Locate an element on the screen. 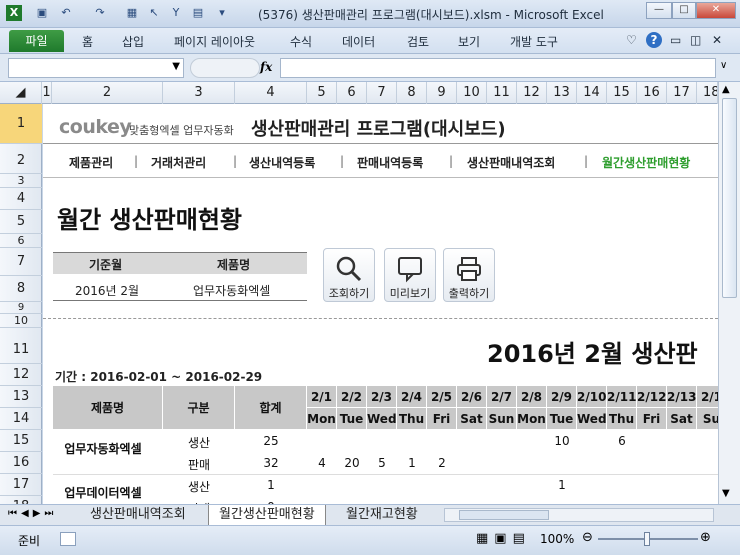 Image resolution: width=740 pixels, height=555 pixels. nav-client: 거래처관리 is located at coordinates (178, 162).